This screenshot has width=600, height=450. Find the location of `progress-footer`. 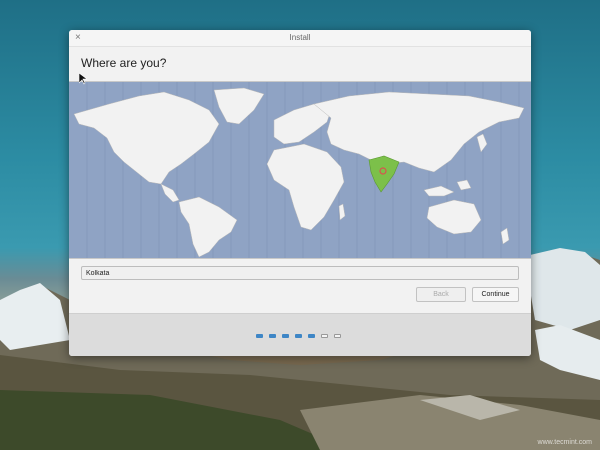

progress-footer is located at coordinates (300, 334).